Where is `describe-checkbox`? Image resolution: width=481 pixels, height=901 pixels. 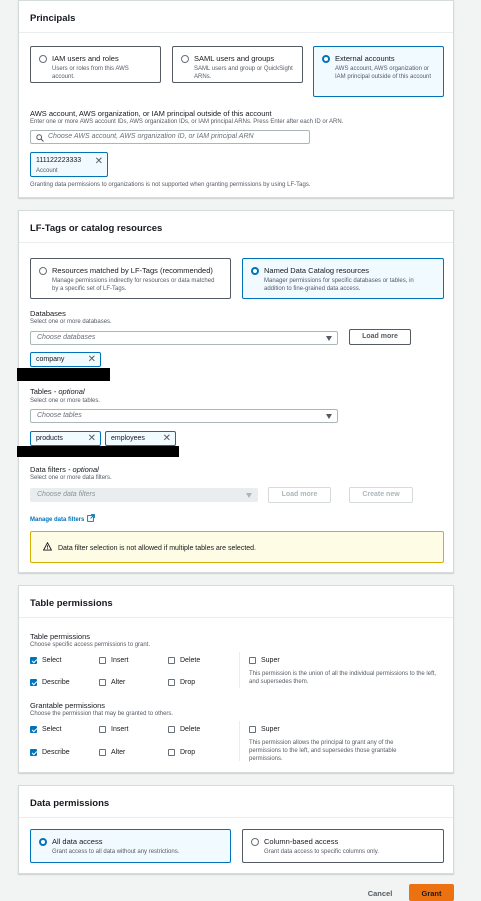 describe-checkbox is located at coordinates (33, 682).